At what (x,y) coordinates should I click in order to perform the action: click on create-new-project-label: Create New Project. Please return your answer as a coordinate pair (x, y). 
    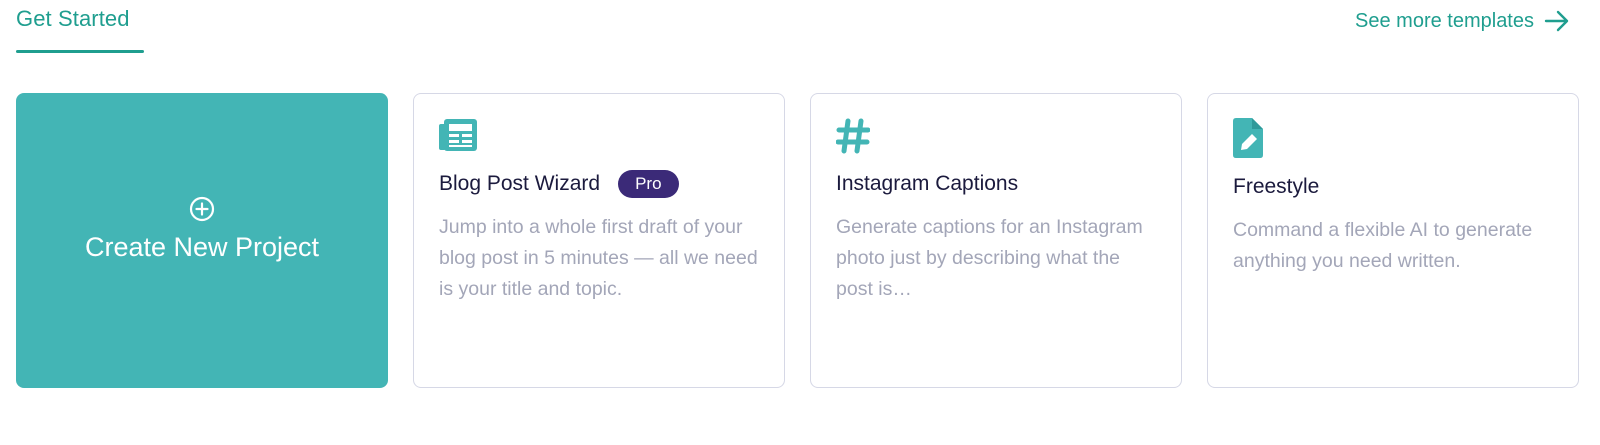
    Looking at the image, I should click on (202, 247).